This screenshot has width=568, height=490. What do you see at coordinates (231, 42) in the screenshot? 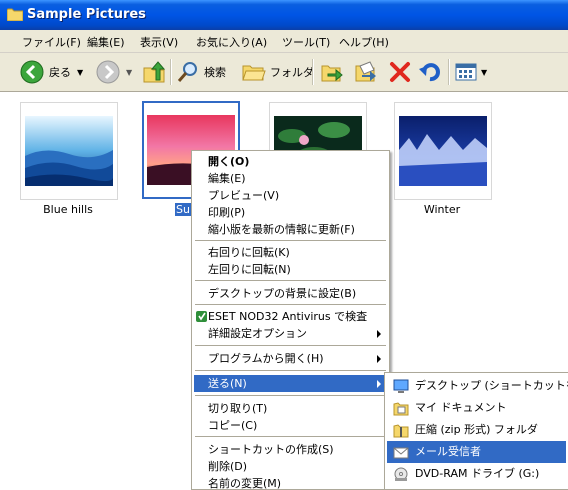
I see `menu-favorites: お気に入り(A)` at bounding box center [231, 42].